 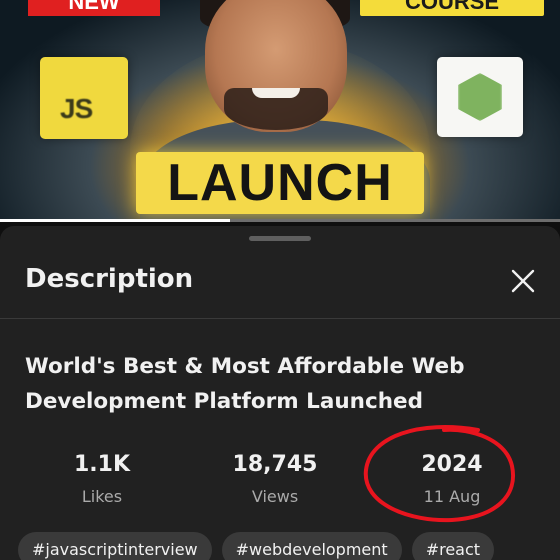 I want to click on close-button, so click(x=523, y=281).